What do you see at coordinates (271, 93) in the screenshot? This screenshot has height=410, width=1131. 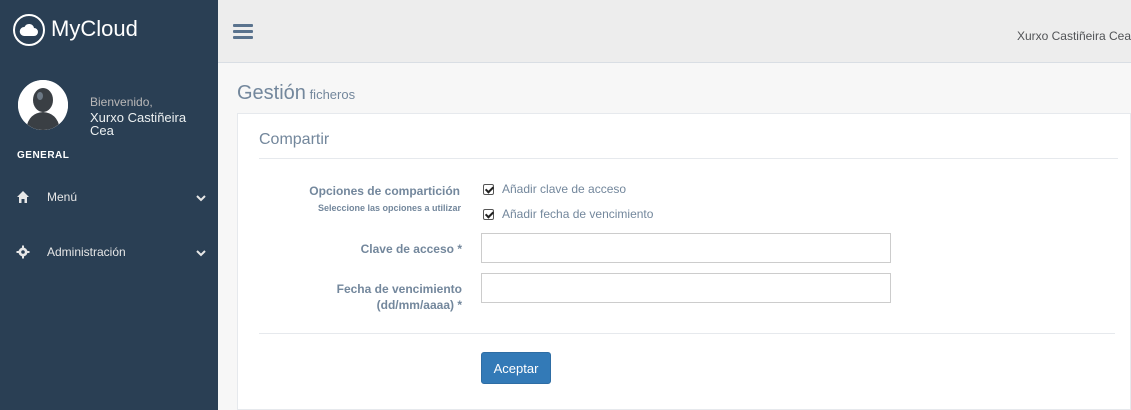 I see `page-title-main: Gestión` at bounding box center [271, 93].